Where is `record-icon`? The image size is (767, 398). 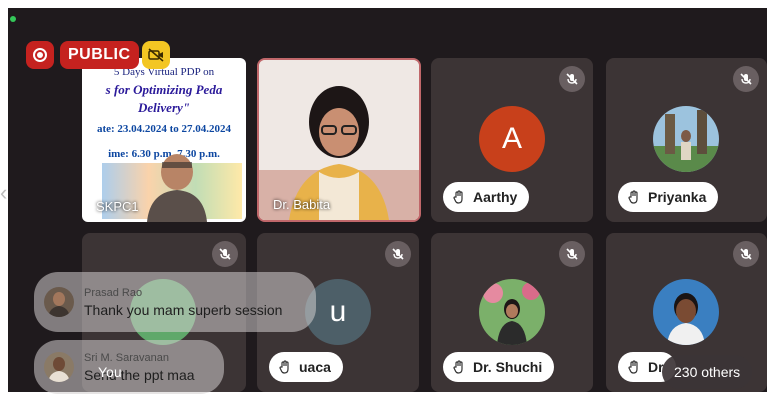 record-icon is located at coordinates (40, 55).